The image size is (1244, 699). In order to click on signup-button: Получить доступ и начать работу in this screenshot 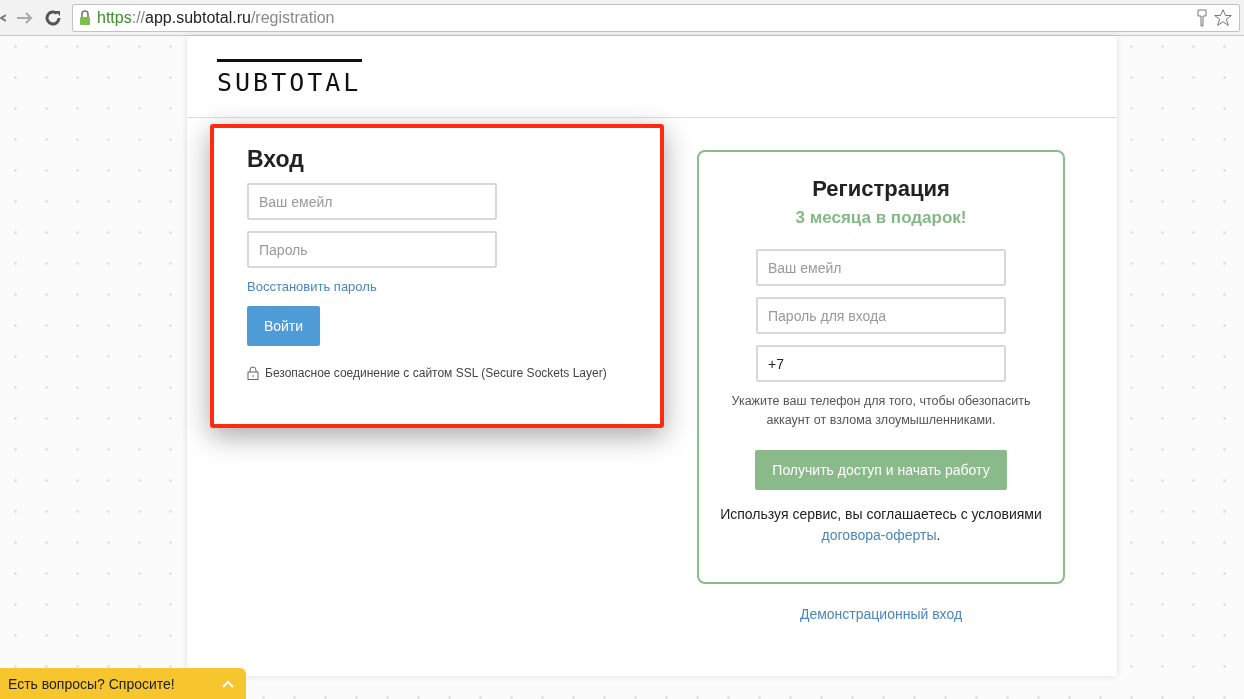, I will do `click(881, 470)`.